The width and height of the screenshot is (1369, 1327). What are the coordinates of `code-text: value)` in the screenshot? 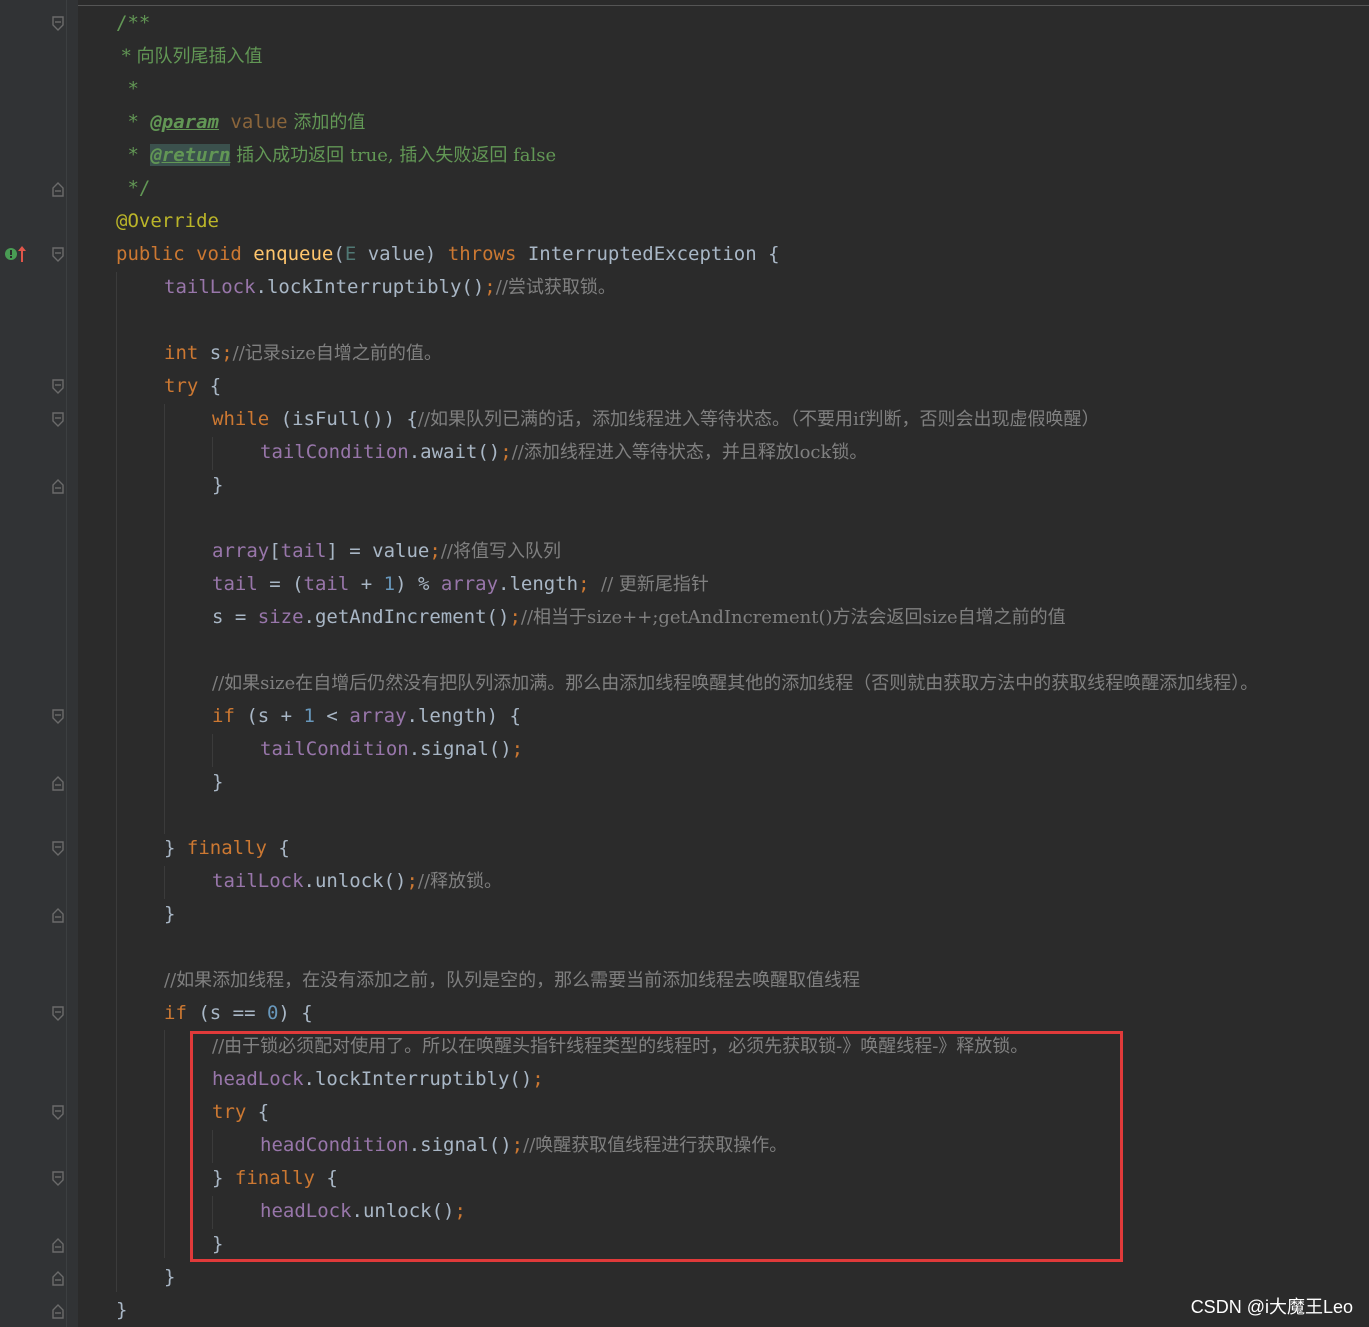 It's located at (402, 254).